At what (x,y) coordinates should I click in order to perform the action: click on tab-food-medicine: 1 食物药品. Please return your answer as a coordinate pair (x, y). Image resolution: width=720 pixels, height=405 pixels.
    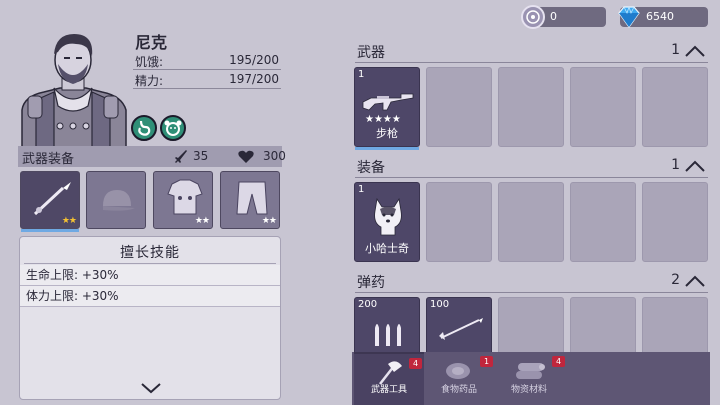
    Looking at the image, I should click on (459, 378).